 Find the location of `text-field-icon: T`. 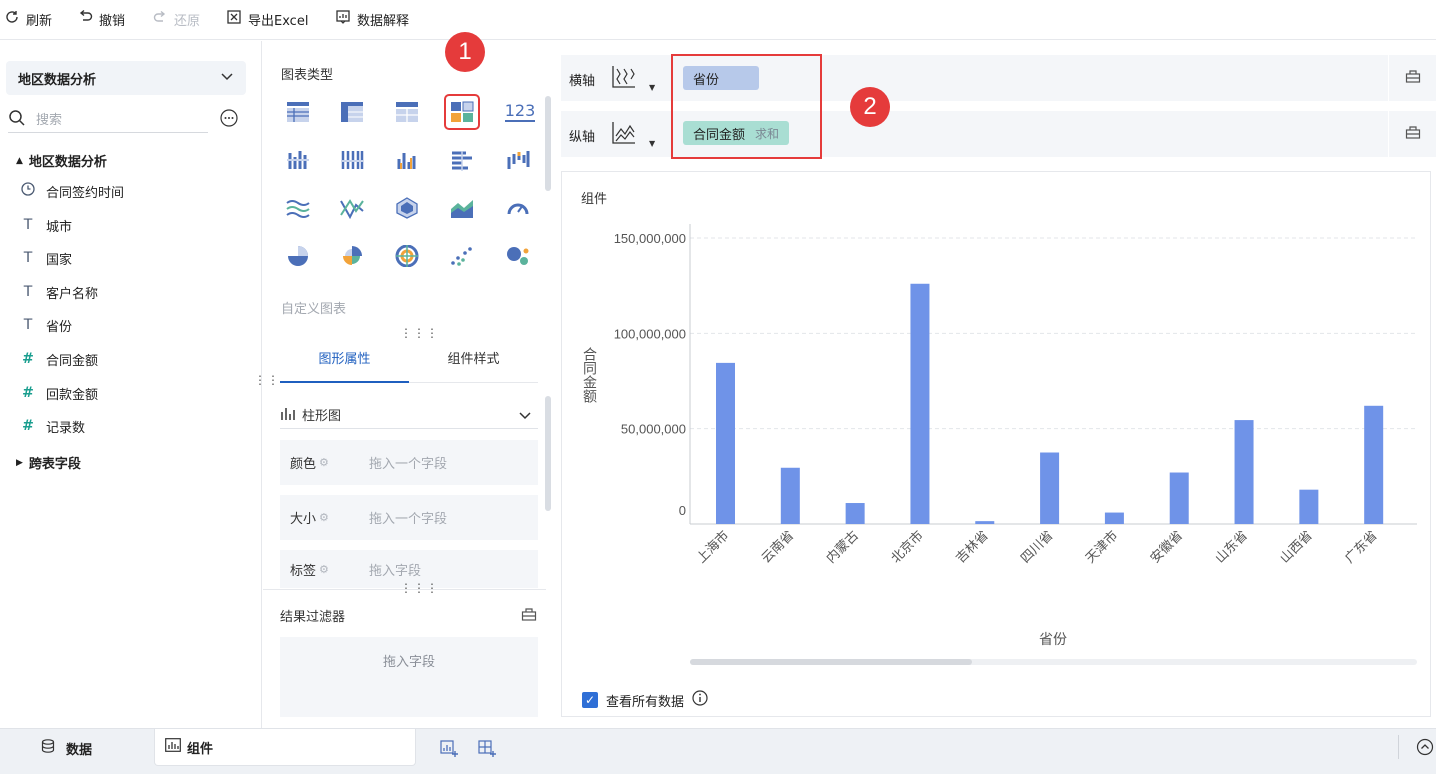

text-field-icon: T is located at coordinates (28, 225).